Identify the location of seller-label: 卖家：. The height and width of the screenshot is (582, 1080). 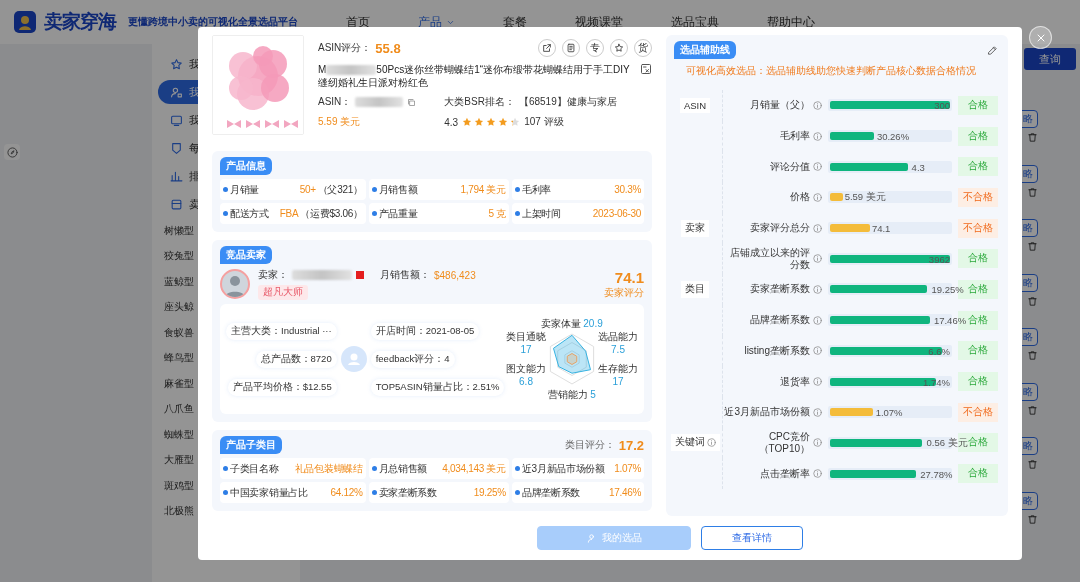
(273, 275).